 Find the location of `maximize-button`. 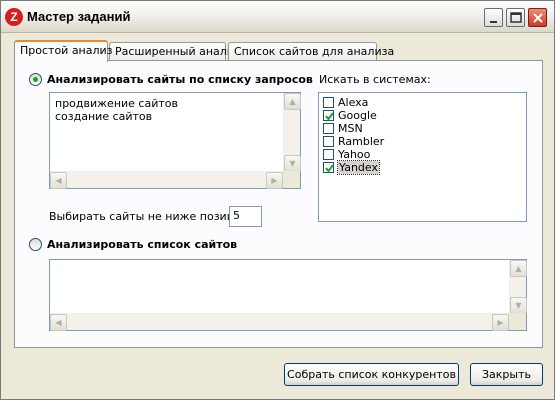

maximize-button is located at coordinates (515, 17).